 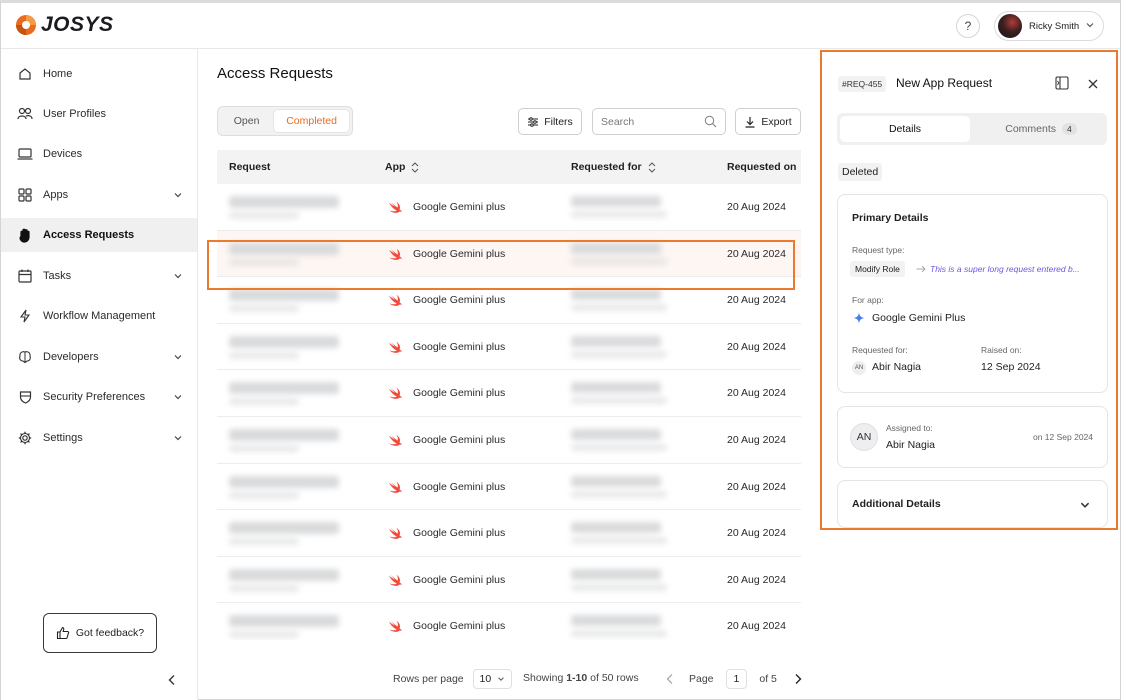 I want to click on tab-details: Details, so click(x=905, y=129).